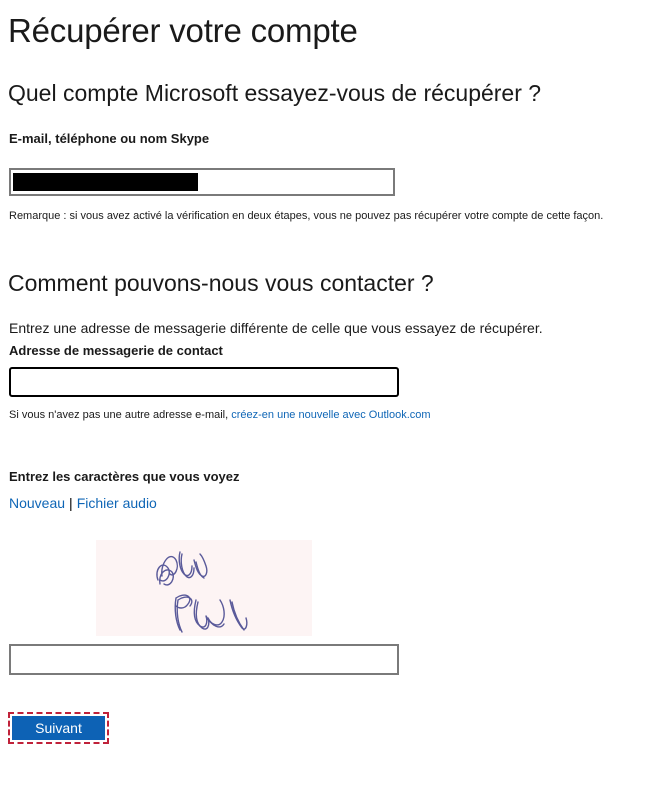 The image size is (656, 800). What do you see at coordinates (202, 592) in the screenshot?
I see `captcha-glyphs` at bounding box center [202, 592].